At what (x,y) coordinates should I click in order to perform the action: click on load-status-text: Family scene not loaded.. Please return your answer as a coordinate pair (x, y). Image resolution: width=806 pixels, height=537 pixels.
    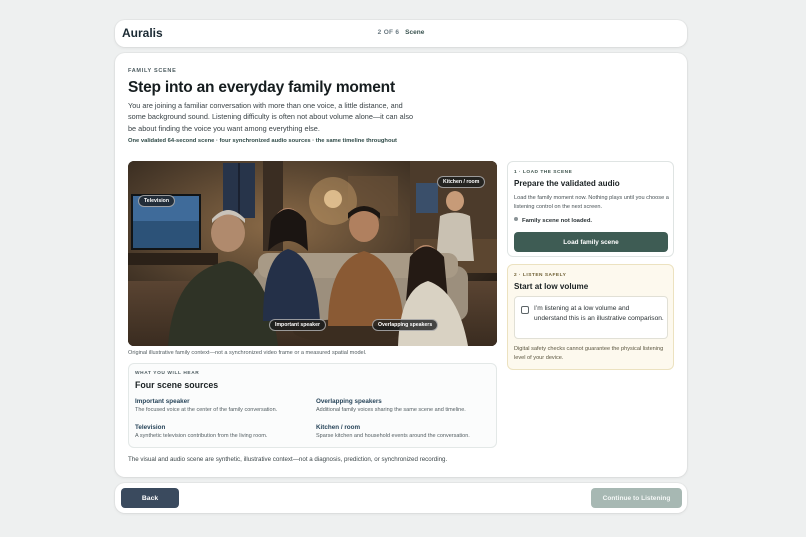
    Looking at the image, I should click on (557, 221).